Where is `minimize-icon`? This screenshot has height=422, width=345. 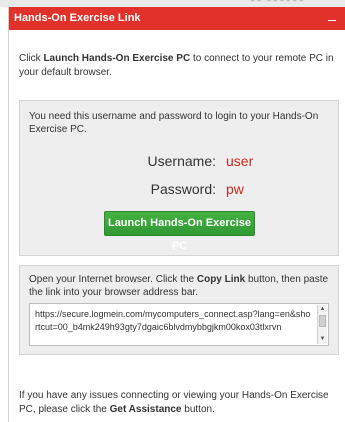 minimize-icon is located at coordinates (332, 20).